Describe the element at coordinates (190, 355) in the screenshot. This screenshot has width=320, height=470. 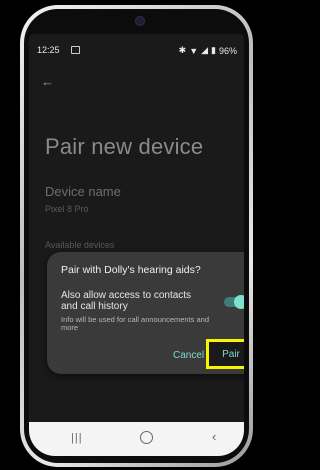
I see `cancel-button: Cancel` at that location.